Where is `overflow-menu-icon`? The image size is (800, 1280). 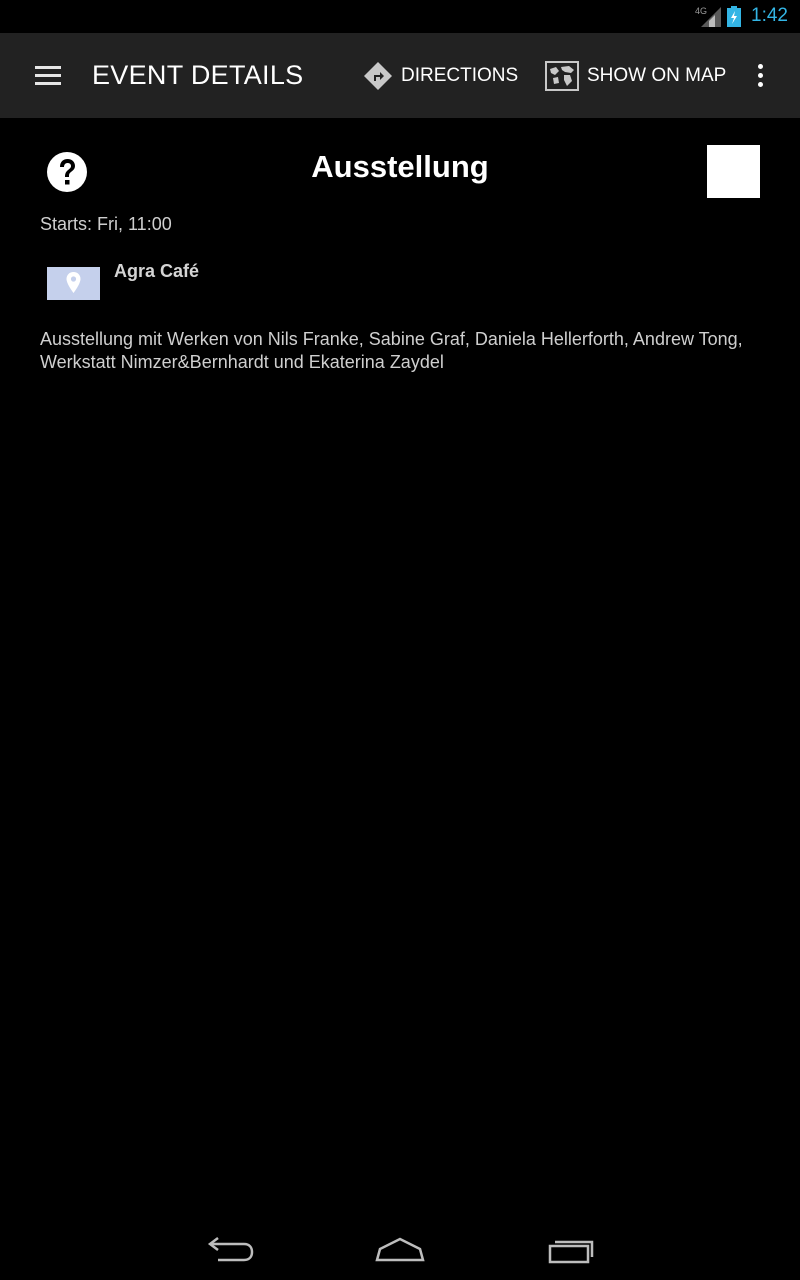
overflow-menu-icon is located at coordinates (760, 75).